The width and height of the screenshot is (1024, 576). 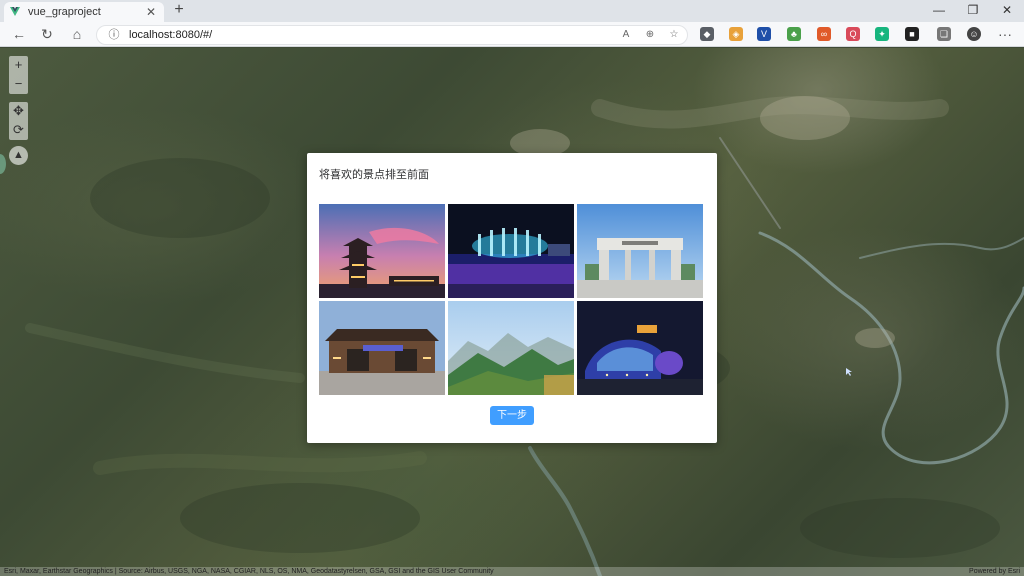 What do you see at coordinates (944, 34) in the screenshot?
I see `collections-icon: ❏` at bounding box center [944, 34].